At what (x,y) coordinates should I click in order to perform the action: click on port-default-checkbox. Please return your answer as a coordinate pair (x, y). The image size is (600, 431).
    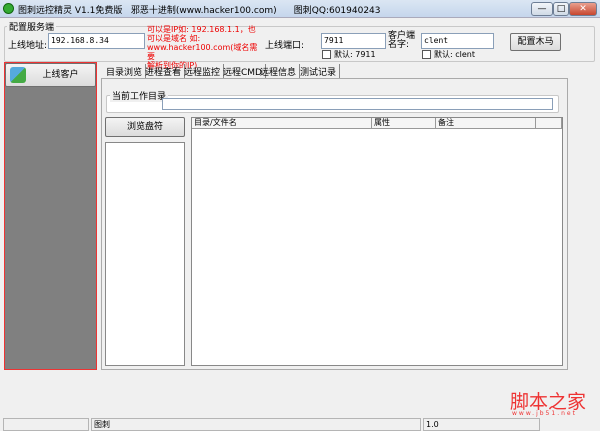
    Looking at the image, I should click on (326, 54).